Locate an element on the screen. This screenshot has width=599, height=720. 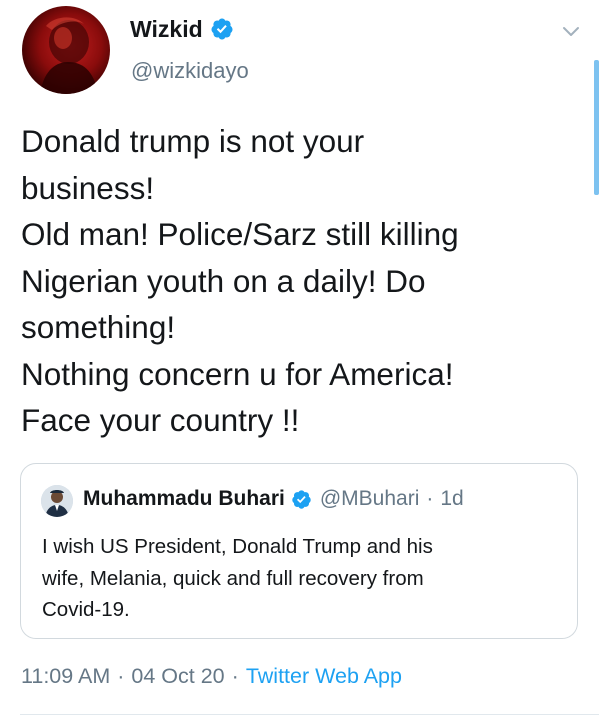
author-name-row: Wizkid is located at coordinates (182, 29).